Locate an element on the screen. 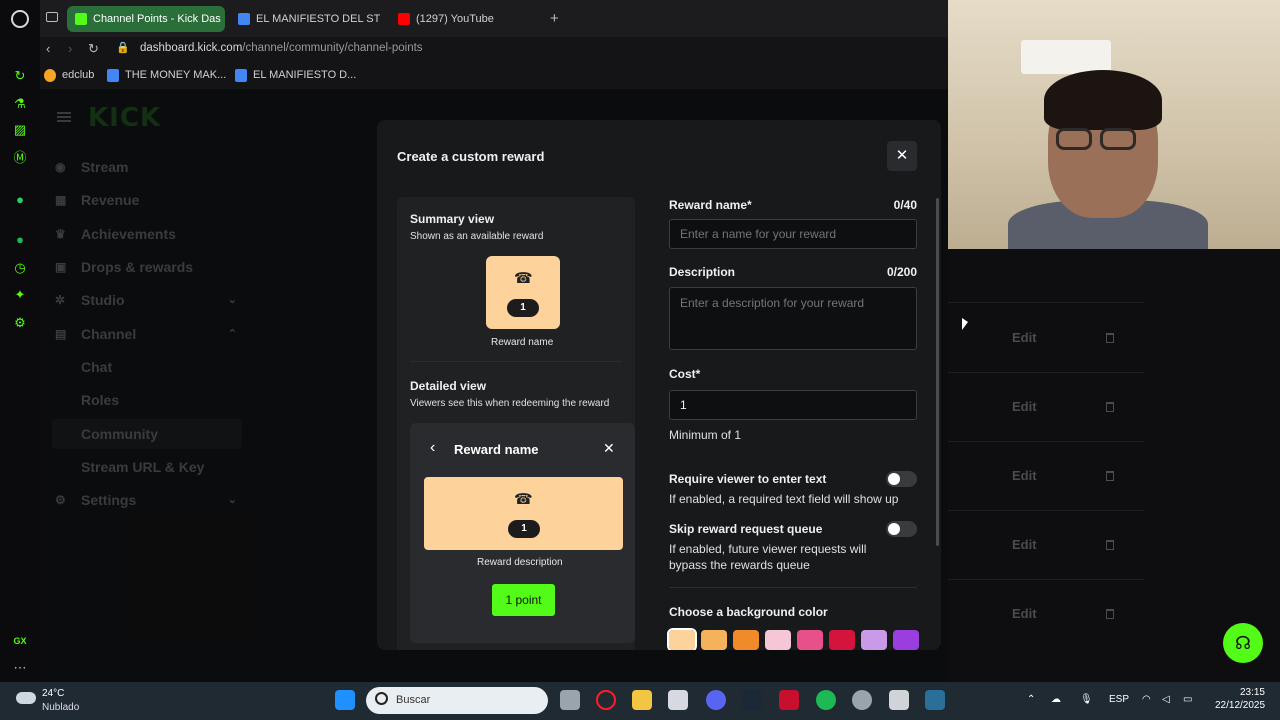 This screenshot has height=720, width=1280. start-windows-icon is located at coordinates (345, 700).